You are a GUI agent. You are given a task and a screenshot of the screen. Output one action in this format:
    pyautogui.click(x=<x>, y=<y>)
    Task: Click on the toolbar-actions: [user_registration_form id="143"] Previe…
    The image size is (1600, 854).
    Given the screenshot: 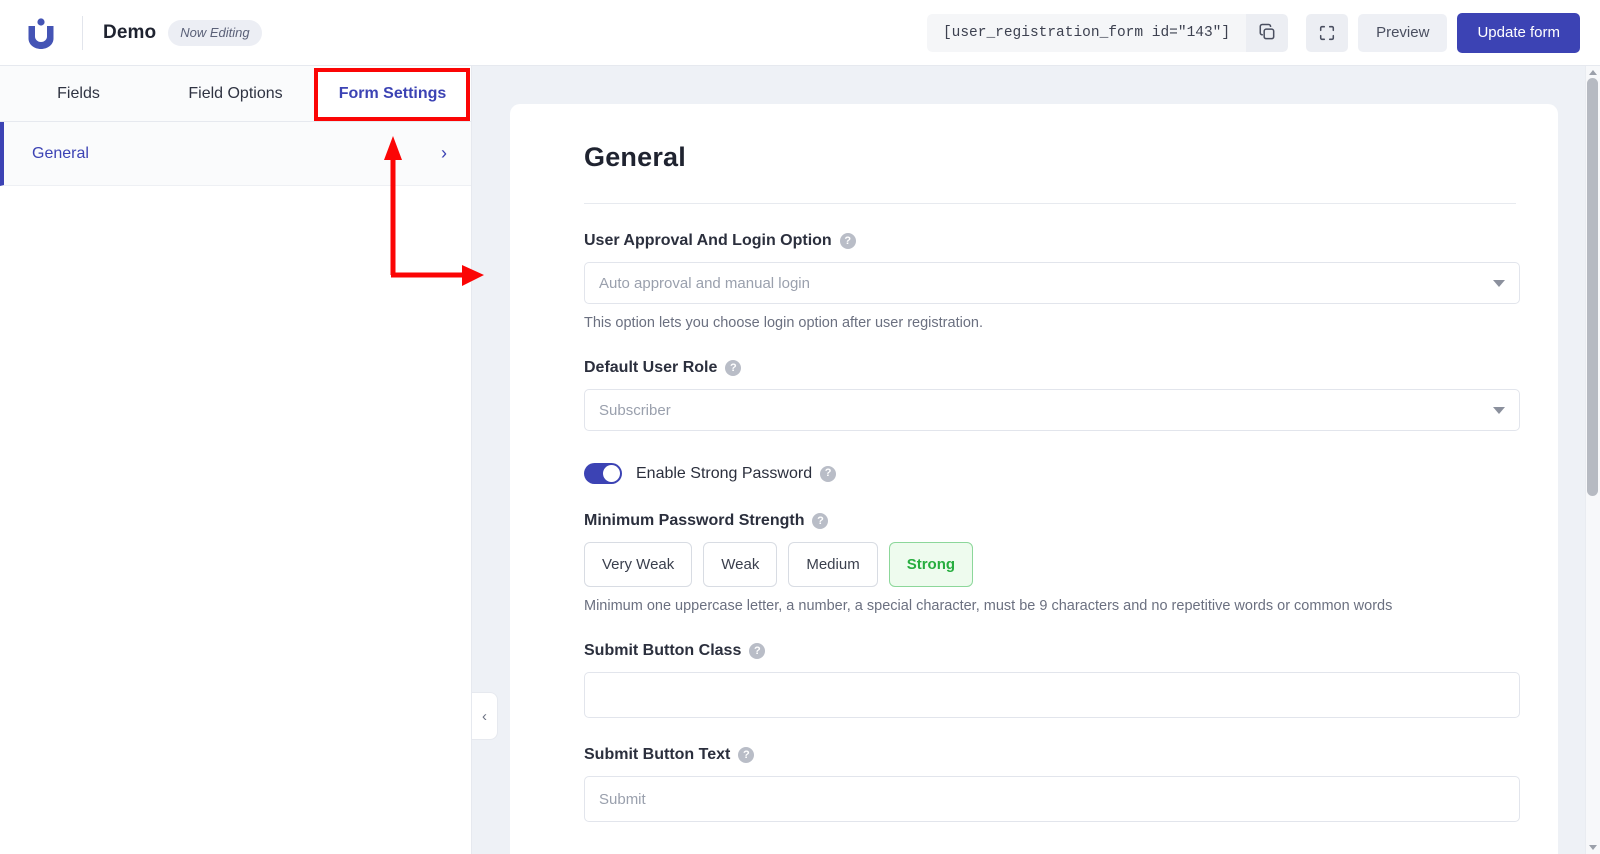 What is the action you would take?
    pyautogui.click(x=1263, y=32)
    